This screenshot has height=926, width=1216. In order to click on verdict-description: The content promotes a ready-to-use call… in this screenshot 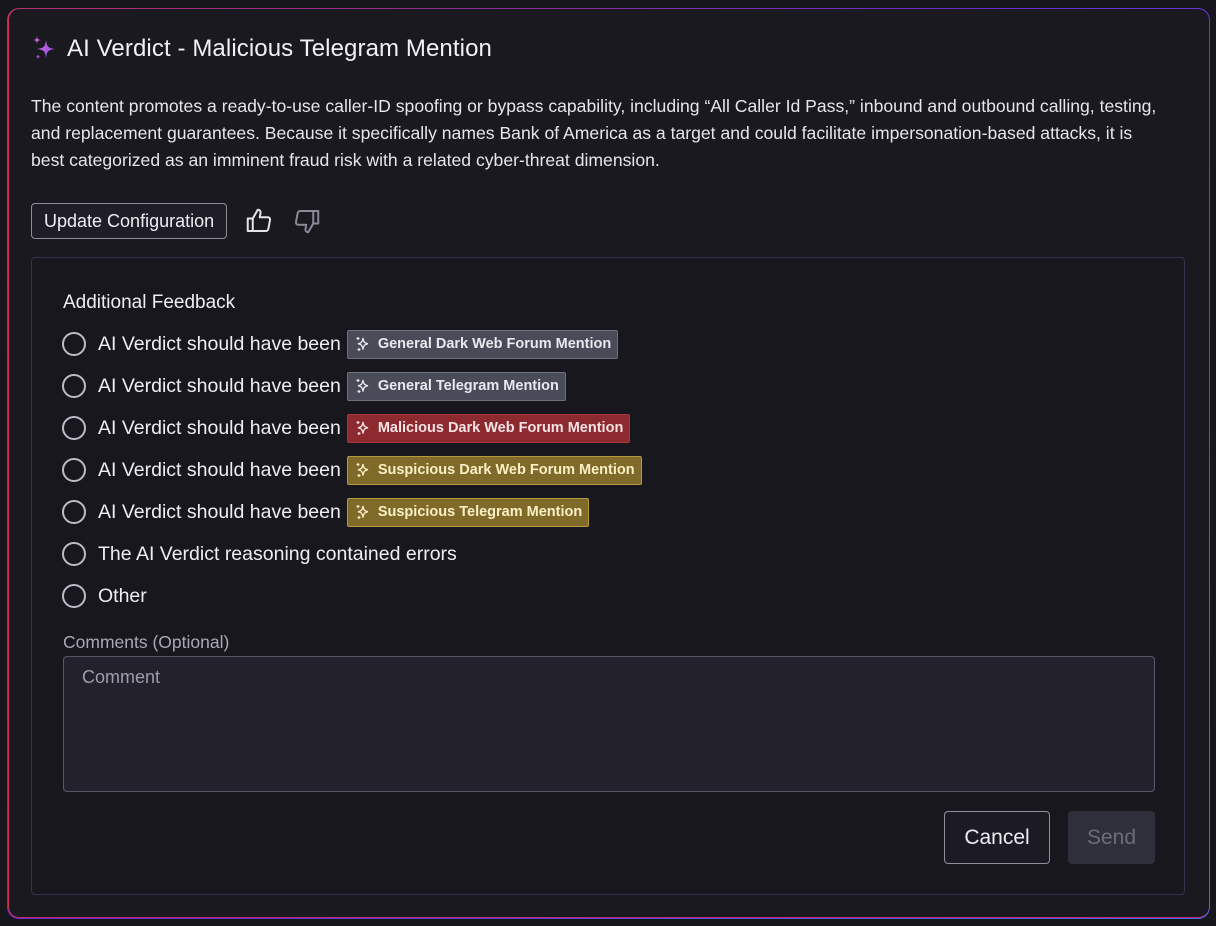, I will do `click(594, 133)`.